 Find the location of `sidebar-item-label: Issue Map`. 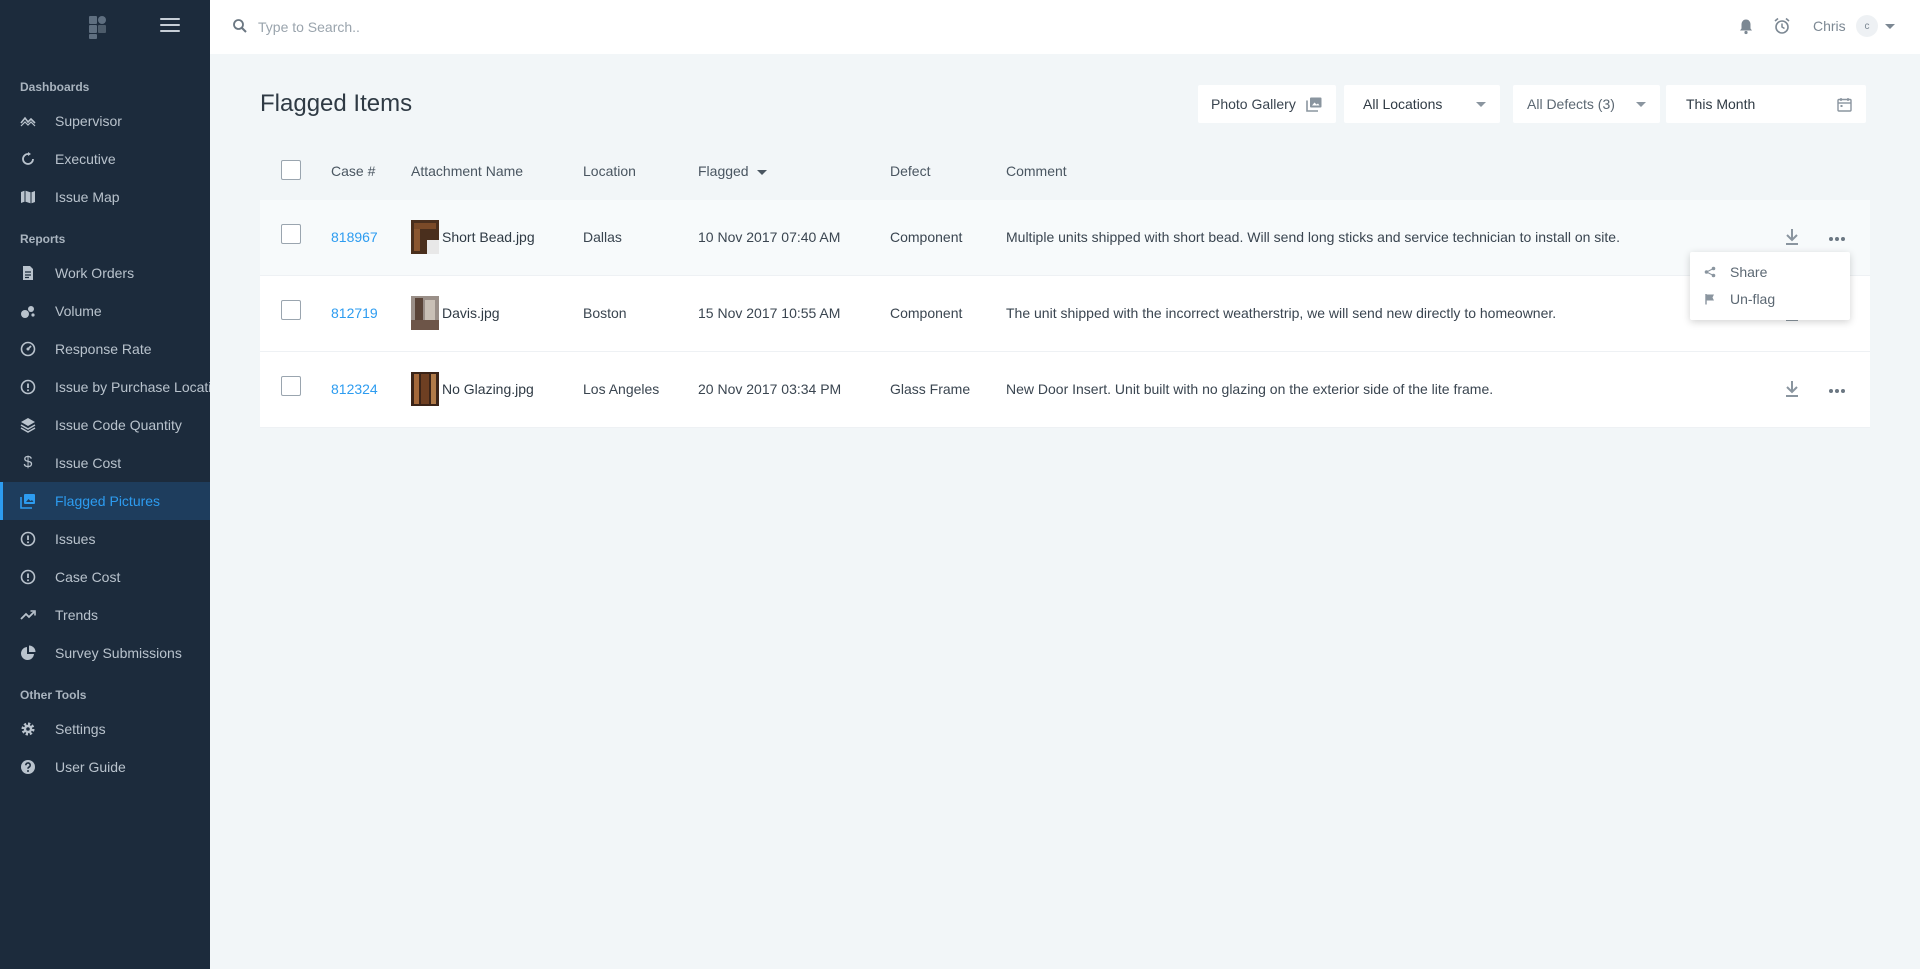

sidebar-item-label: Issue Map is located at coordinates (87, 197).